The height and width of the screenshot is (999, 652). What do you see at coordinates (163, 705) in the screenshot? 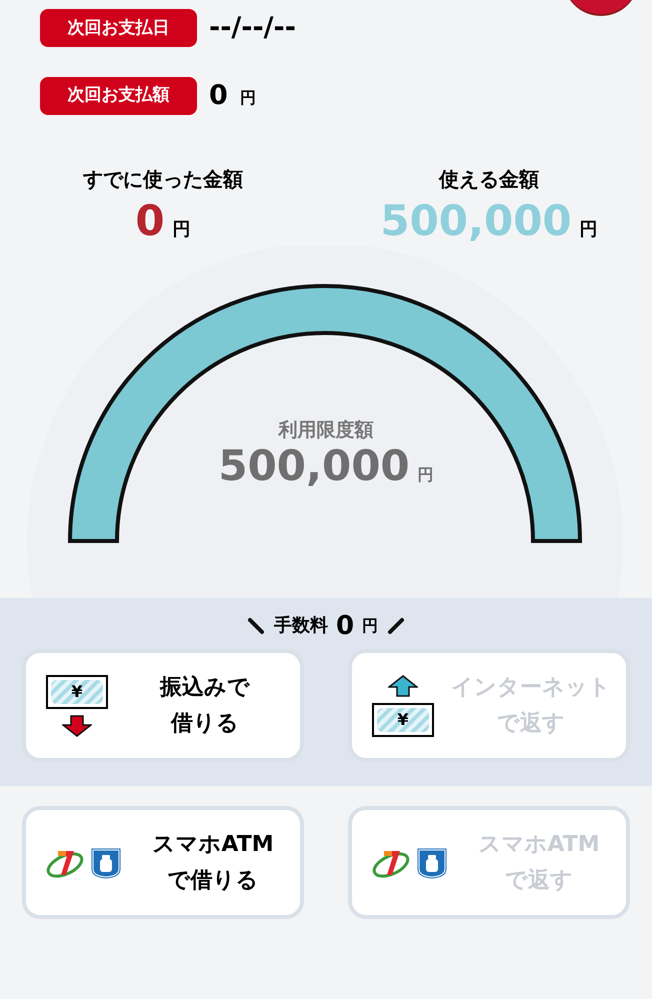
I see `action-button: ¥ 振込みで 借りる` at bounding box center [163, 705].